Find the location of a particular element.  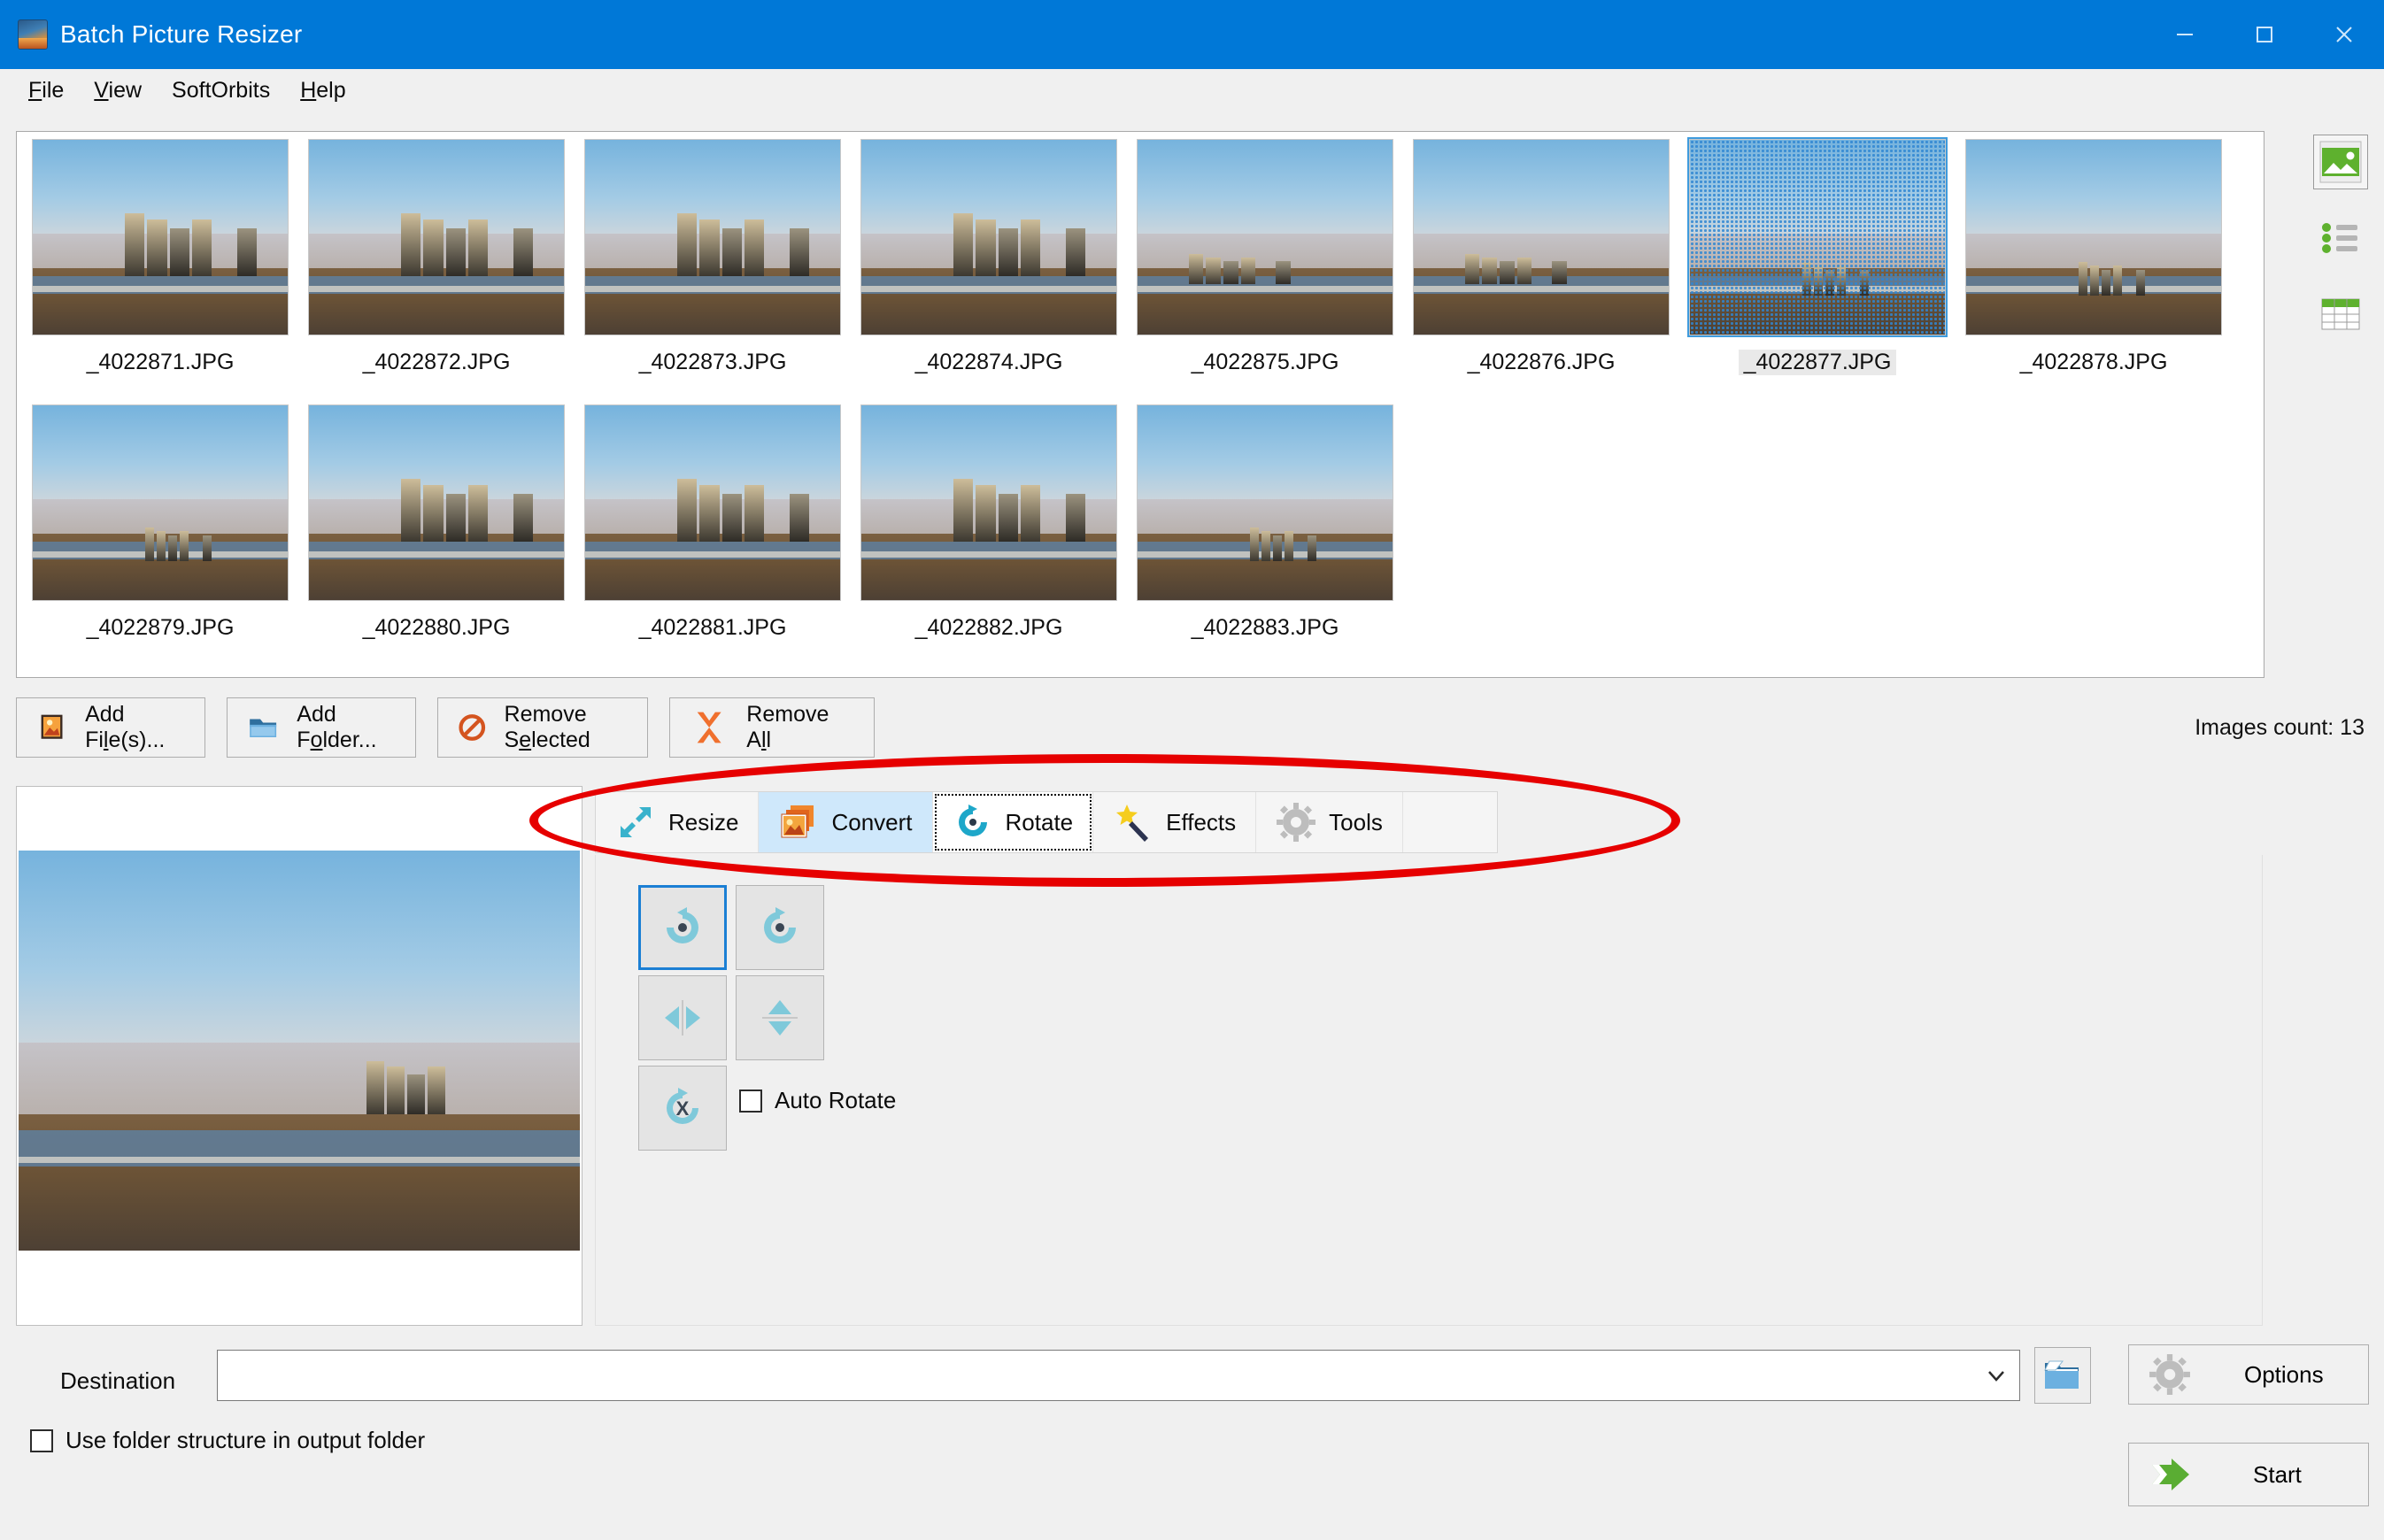

menu-softorbits: SoftOrbits is located at coordinates (220, 90).